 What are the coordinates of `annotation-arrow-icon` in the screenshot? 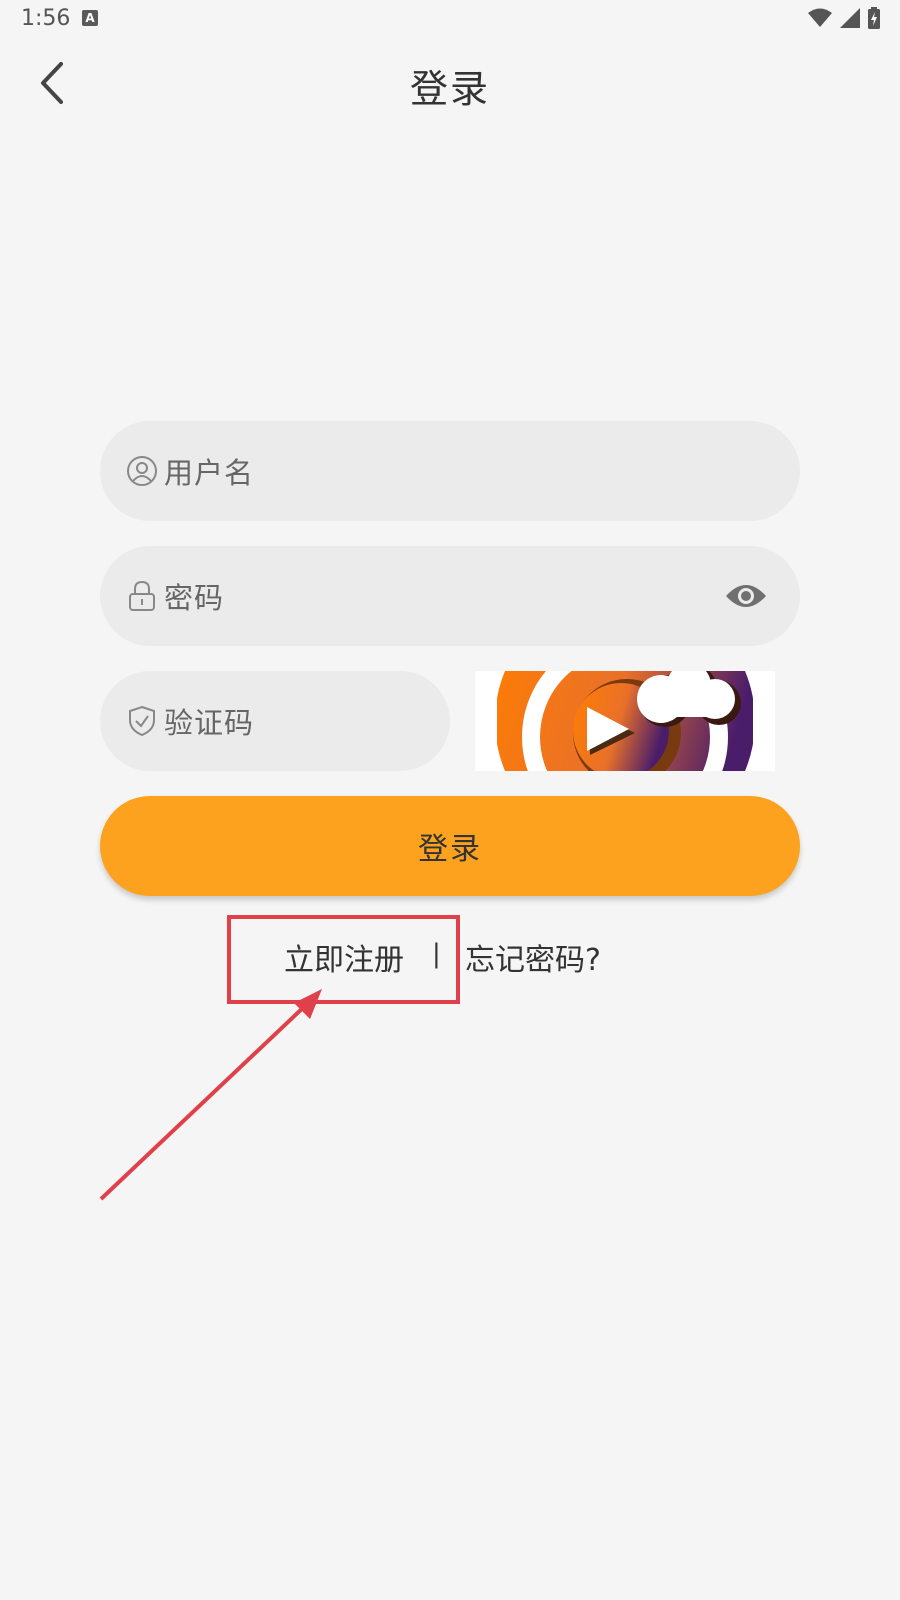 It's located at (210, 1095).